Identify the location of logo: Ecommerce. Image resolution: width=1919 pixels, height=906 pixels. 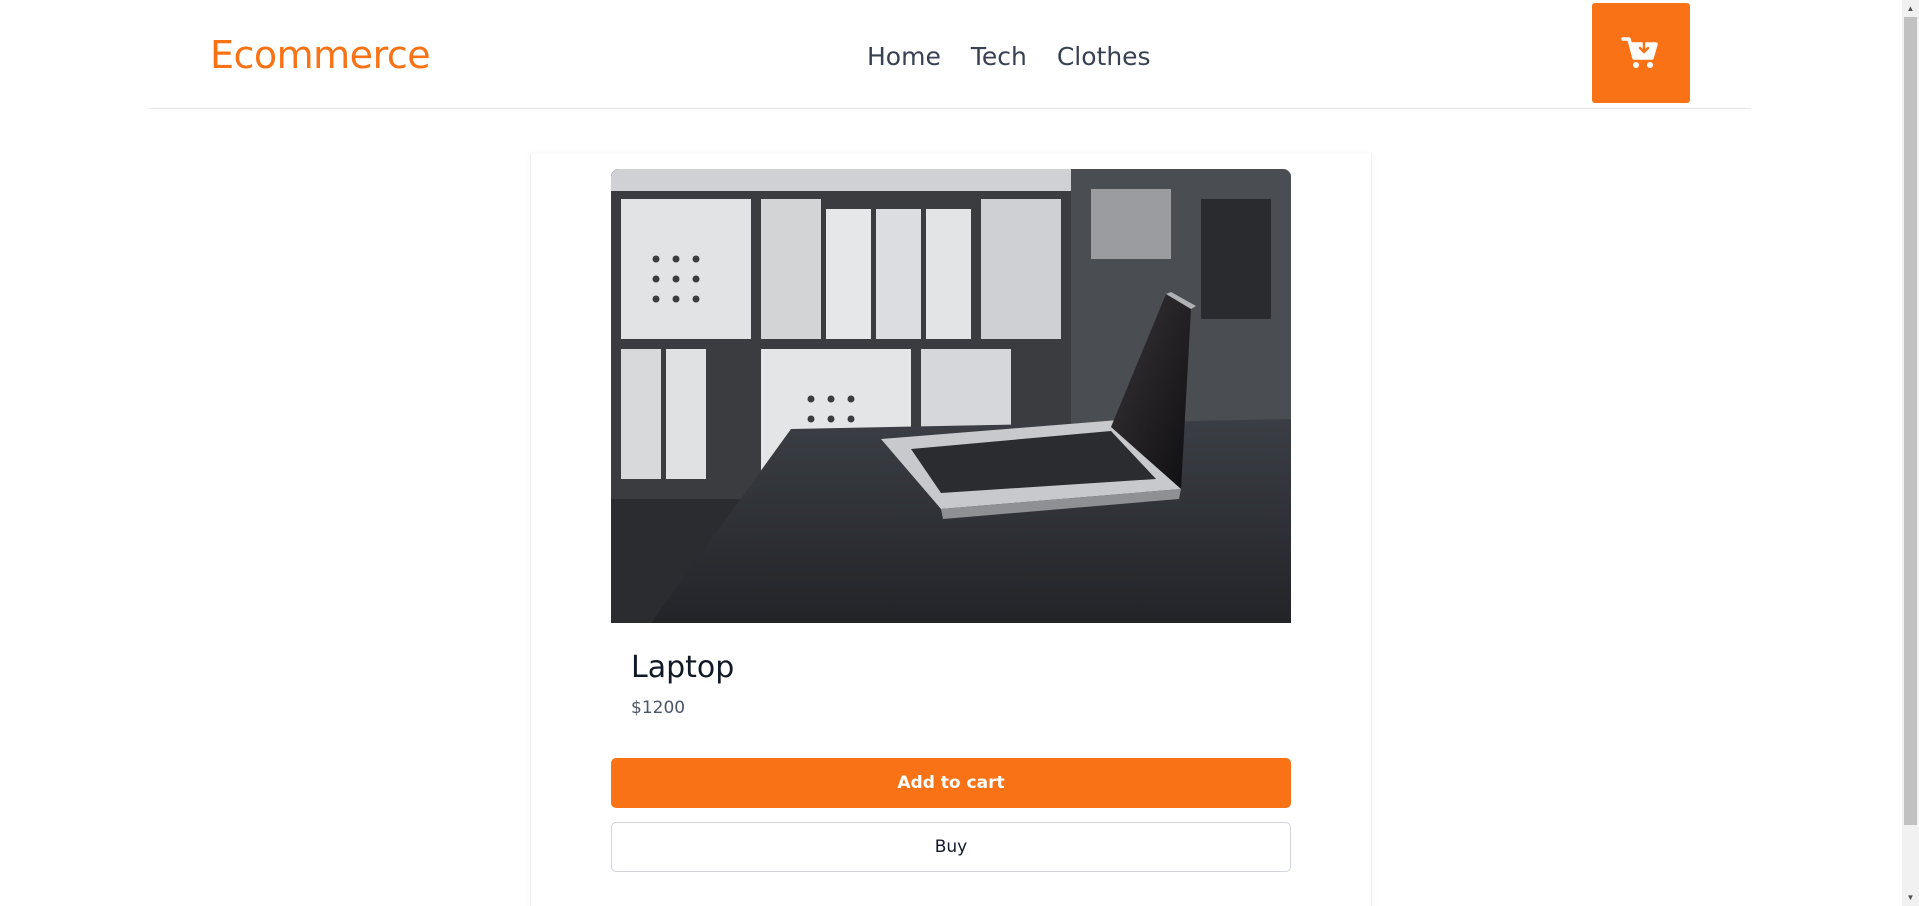
(320, 55).